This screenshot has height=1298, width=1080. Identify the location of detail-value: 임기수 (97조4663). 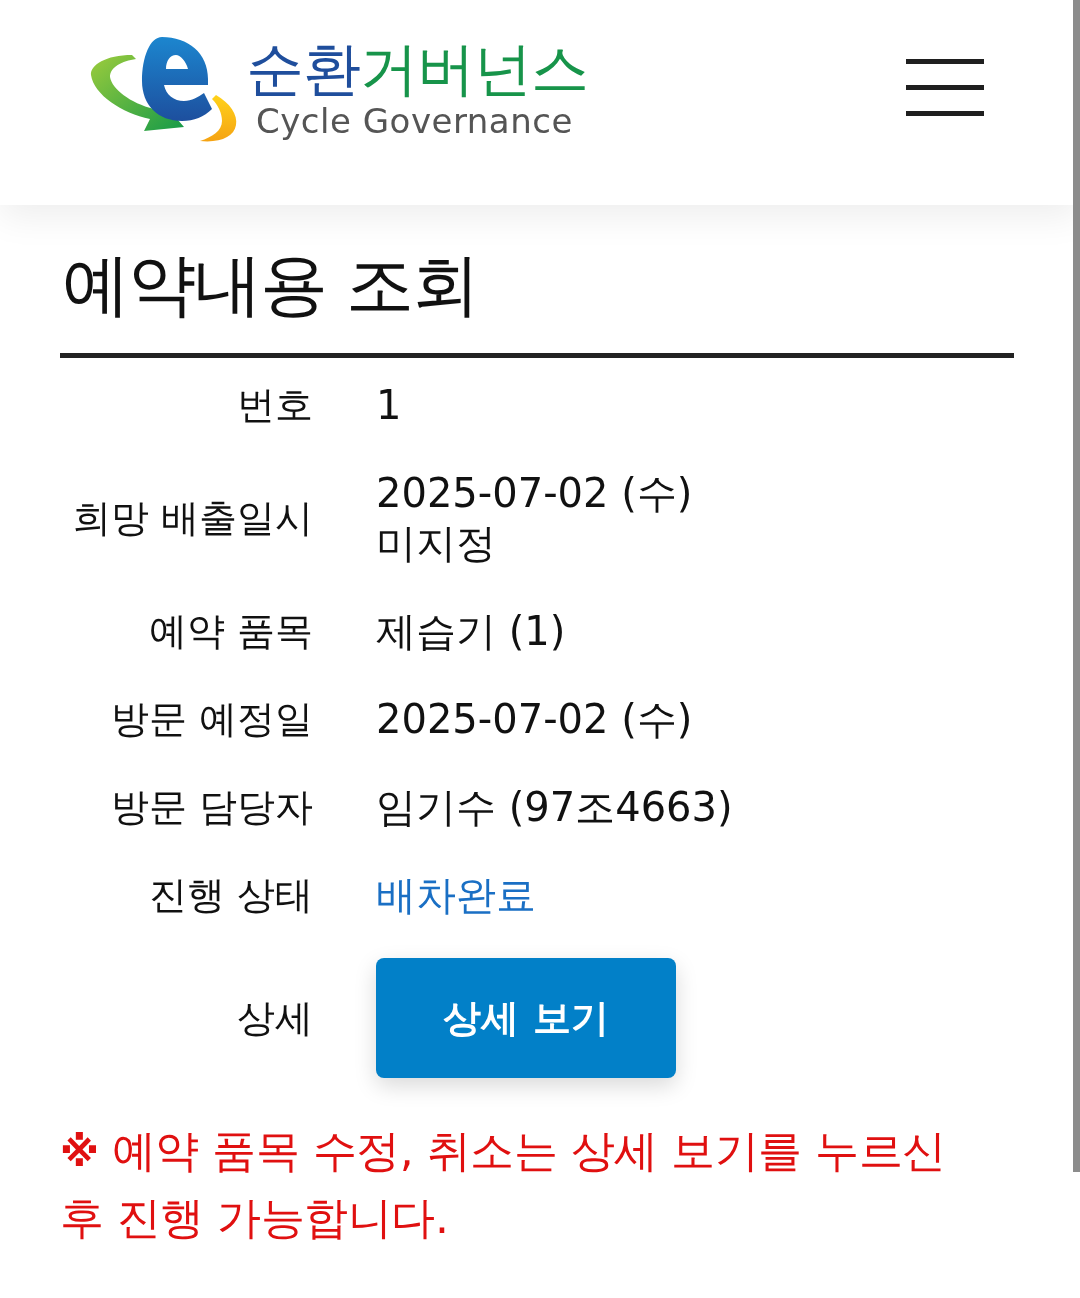
(554, 807).